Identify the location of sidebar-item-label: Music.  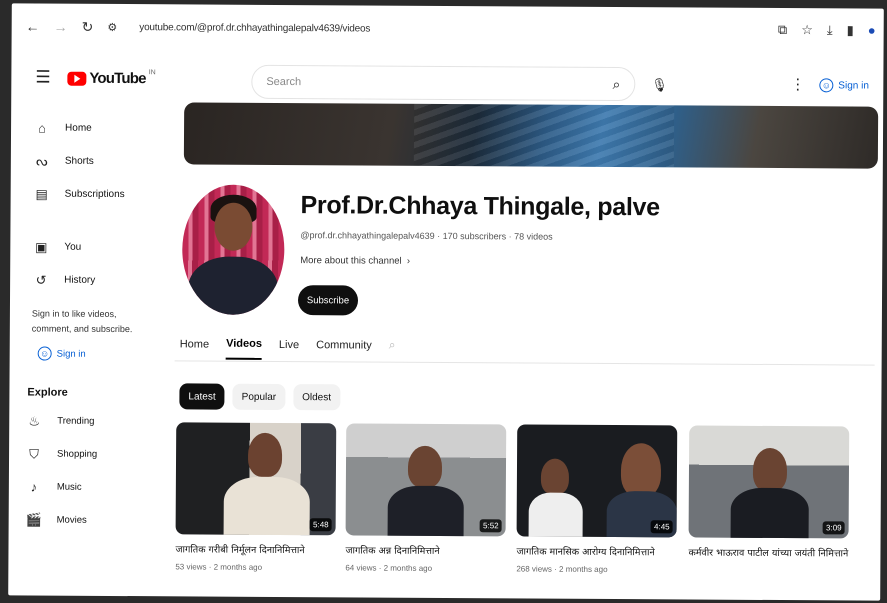
(69, 487).